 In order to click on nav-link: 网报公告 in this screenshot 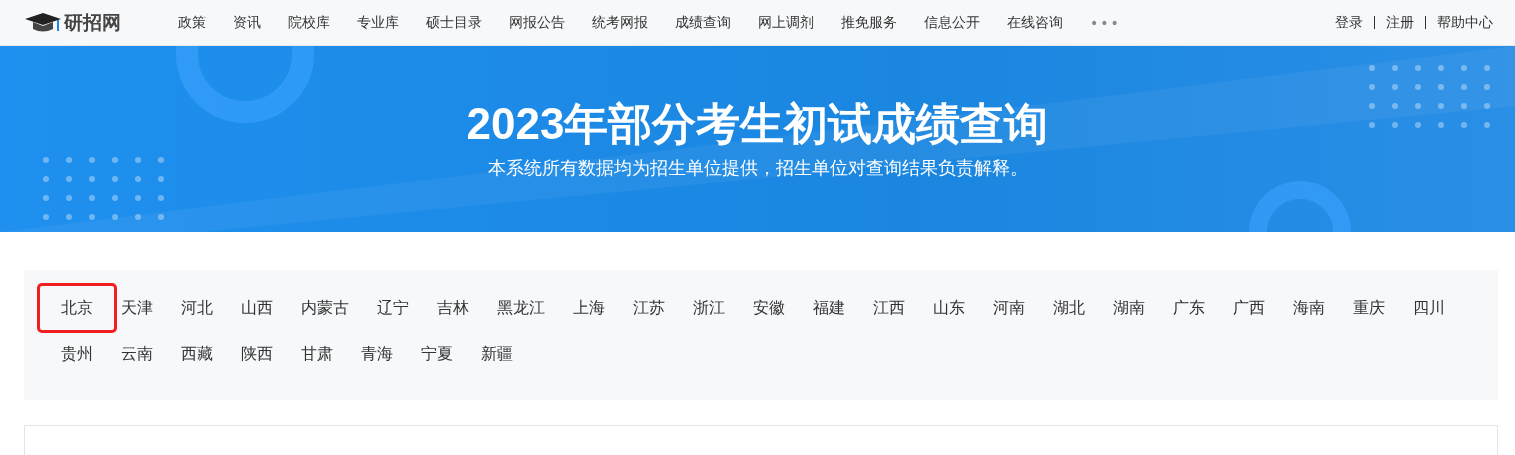, I will do `click(537, 22)`.